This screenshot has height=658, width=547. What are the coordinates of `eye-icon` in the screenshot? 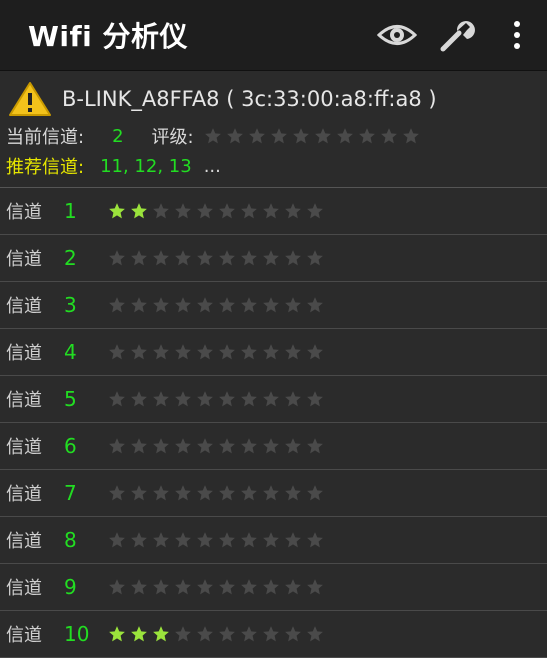 It's located at (397, 35).